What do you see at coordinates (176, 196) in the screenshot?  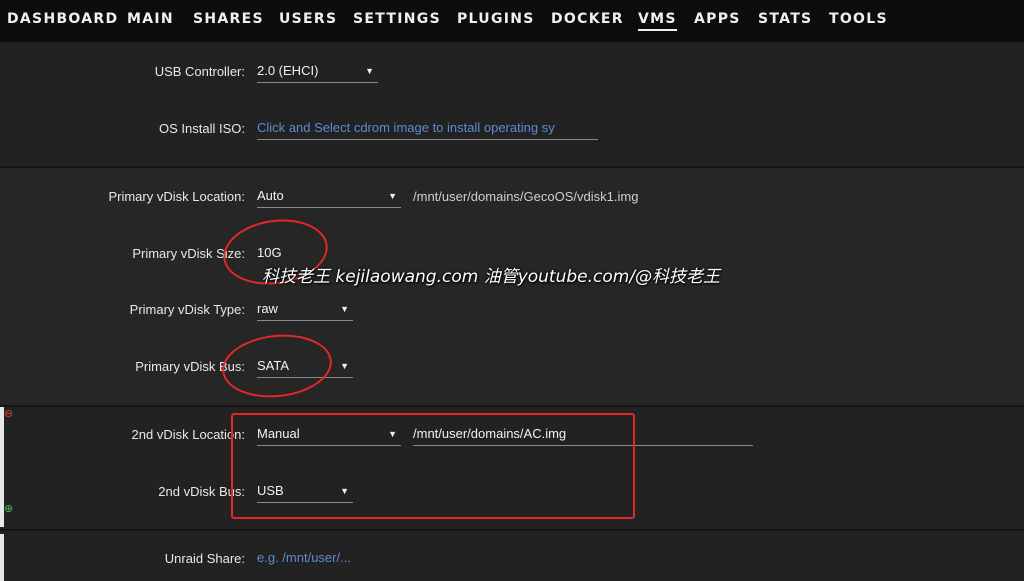 I see `primary-vdisk-location-label: Primary vDisk Location:` at bounding box center [176, 196].